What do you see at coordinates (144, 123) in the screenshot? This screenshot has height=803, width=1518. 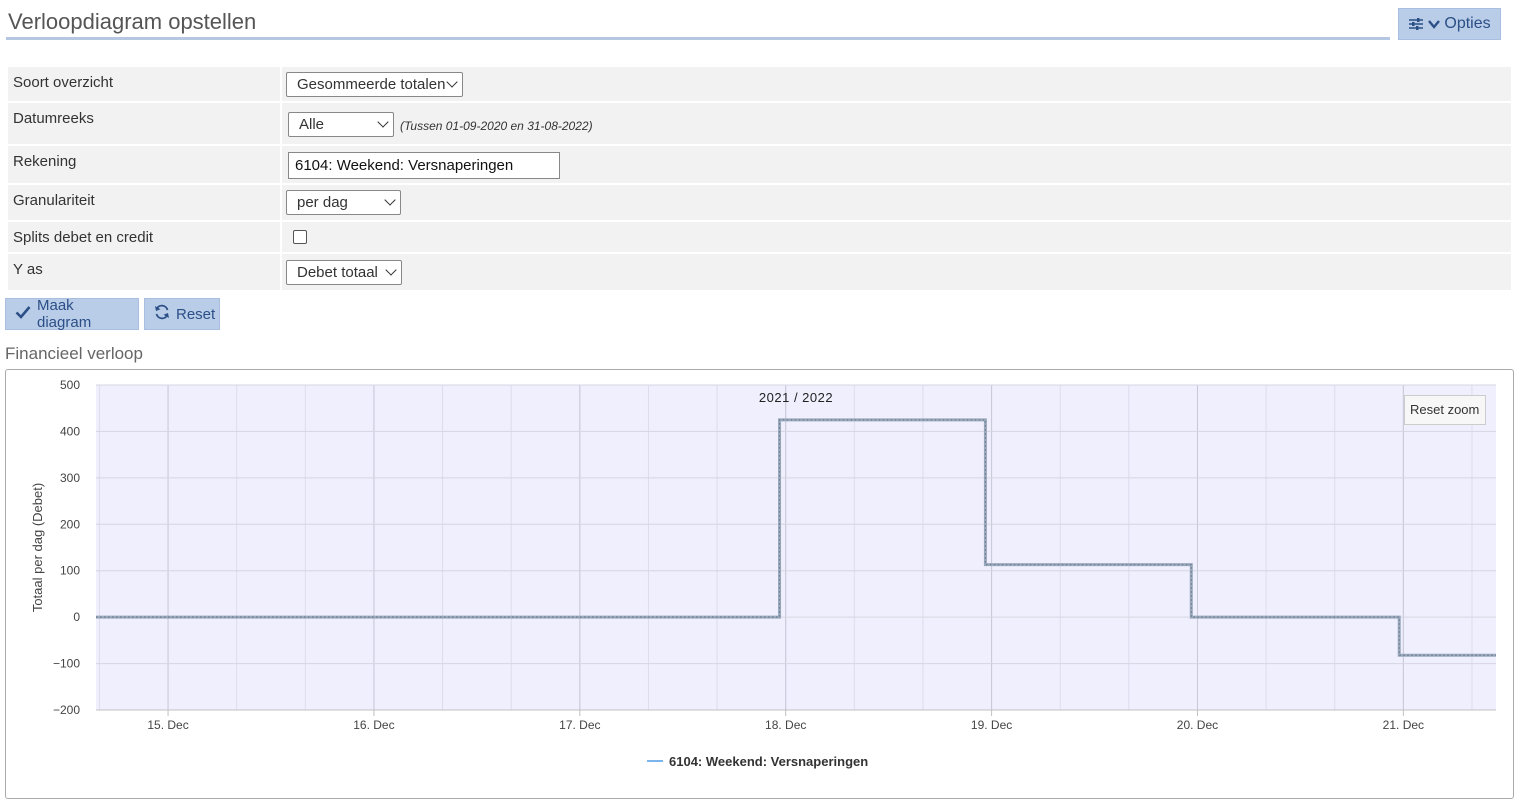 I see `datumreeks-label: Datumreeks` at bounding box center [144, 123].